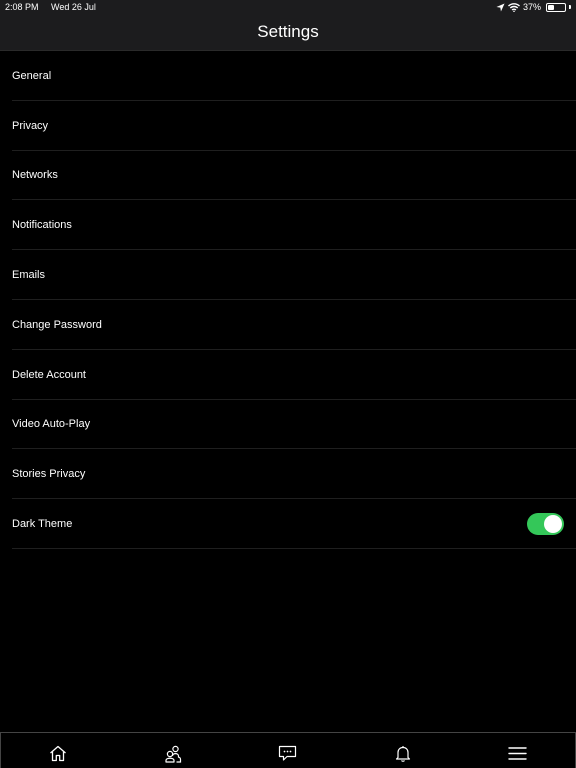  What do you see at coordinates (570, 7) in the screenshot?
I see `battery-tip` at bounding box center [570, 7].